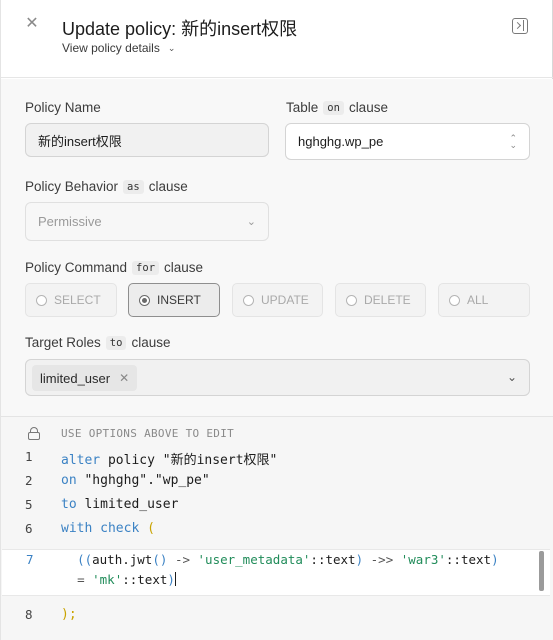 This screenshot has width=553, height=640. Describe the element at coordinates (144, 300) in the screenshot. I see `radio-selected-icon` at that location.